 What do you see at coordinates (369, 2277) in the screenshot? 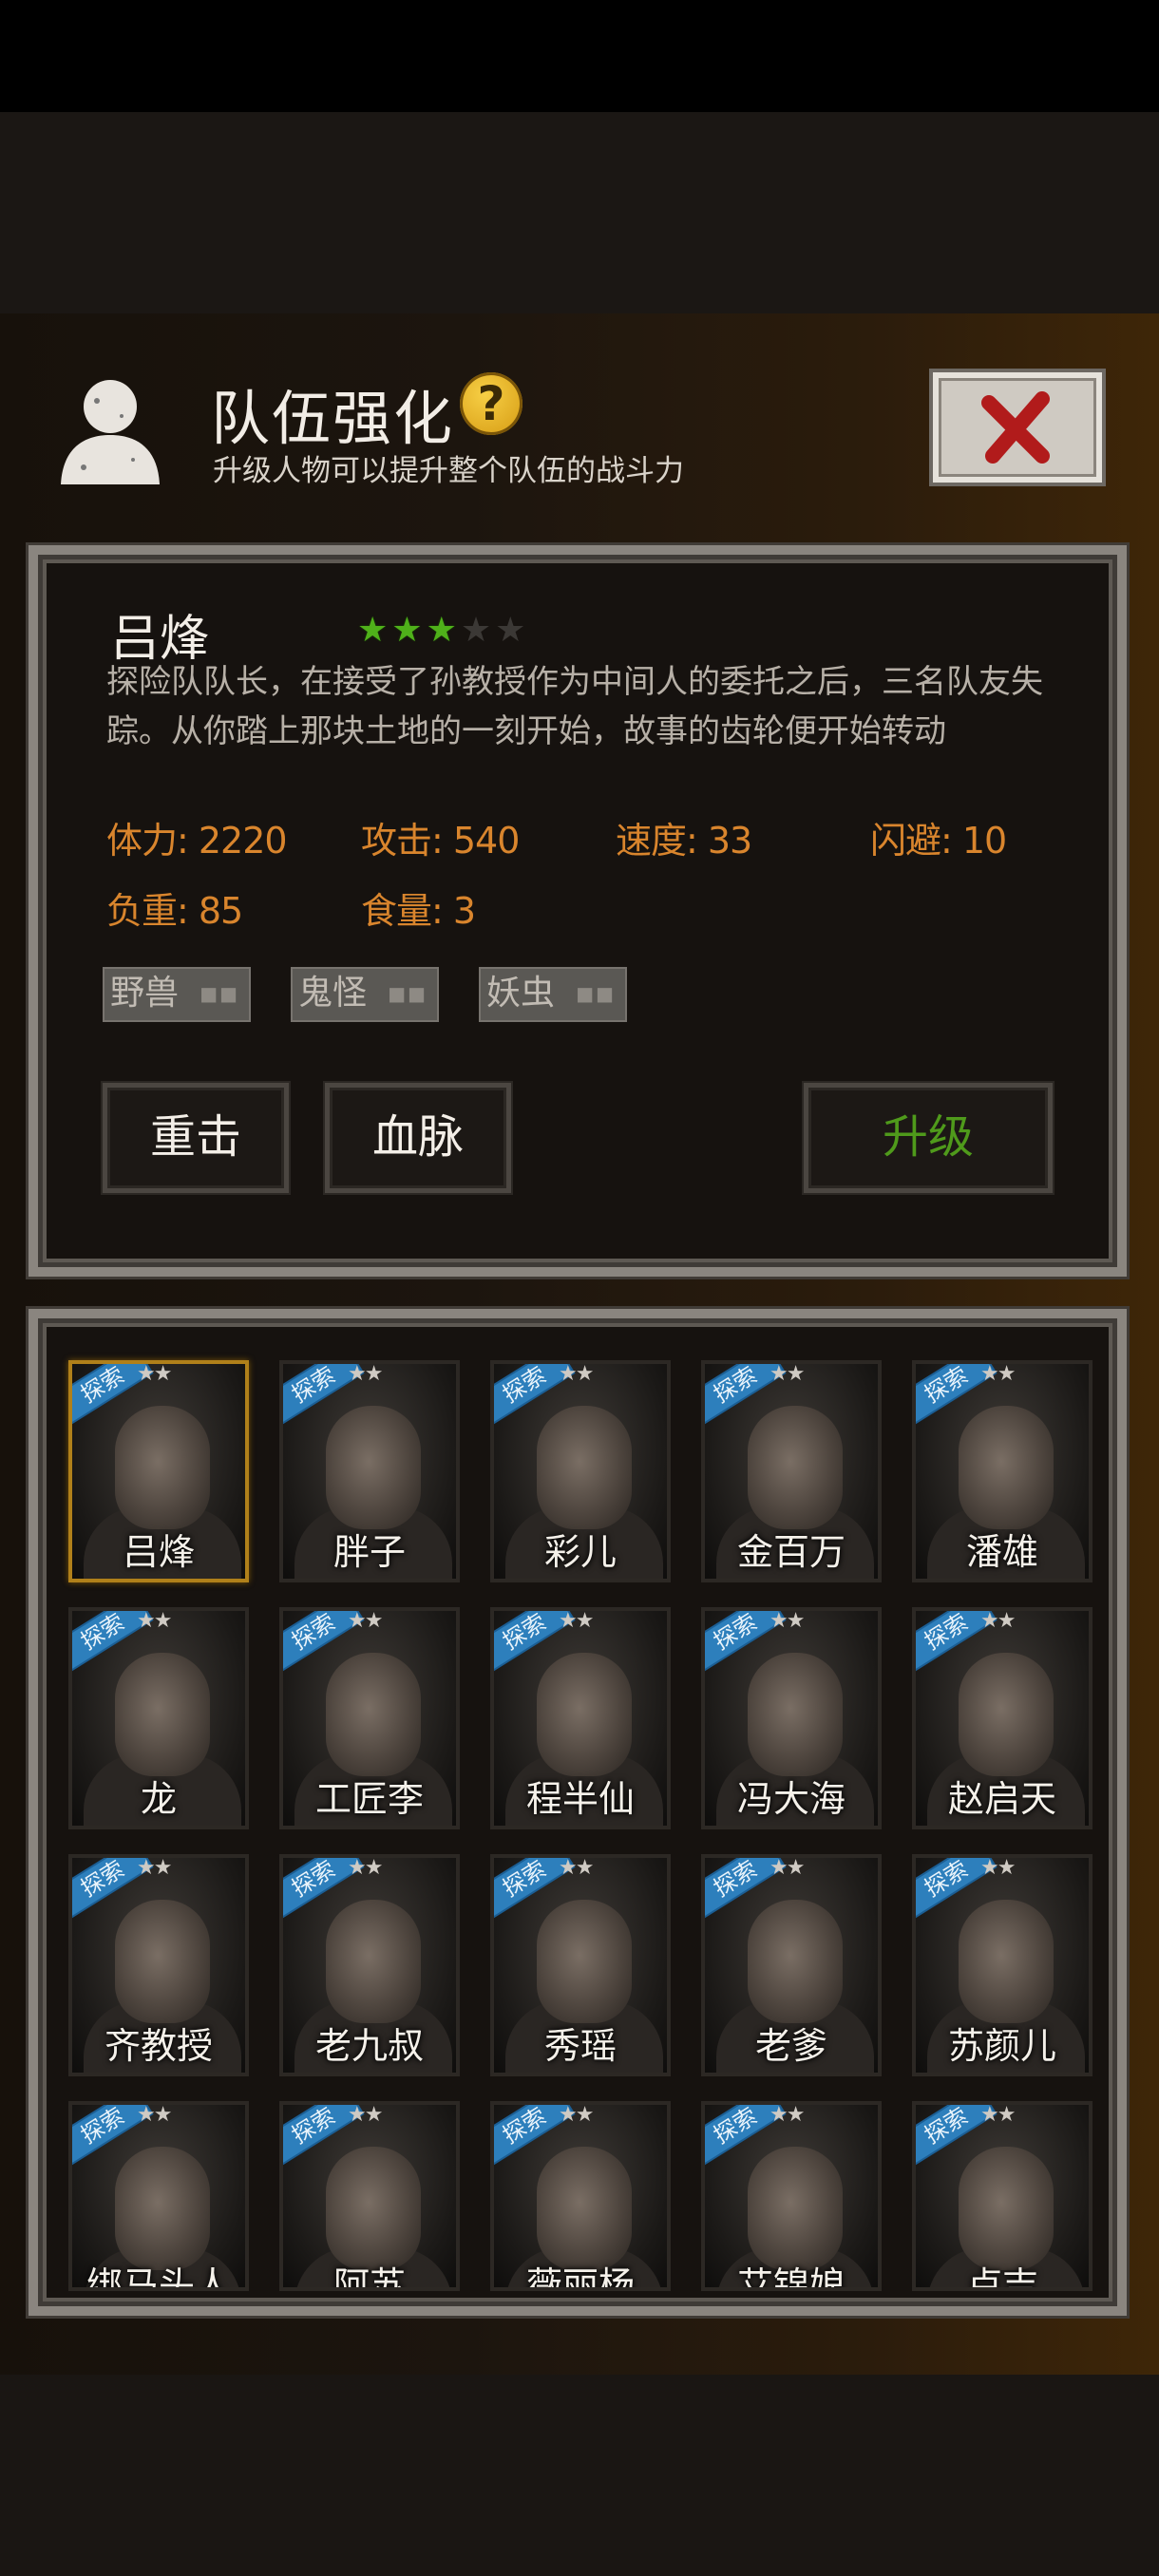
I see `character-name: 阿苏` at bounding box center [369, 2277].